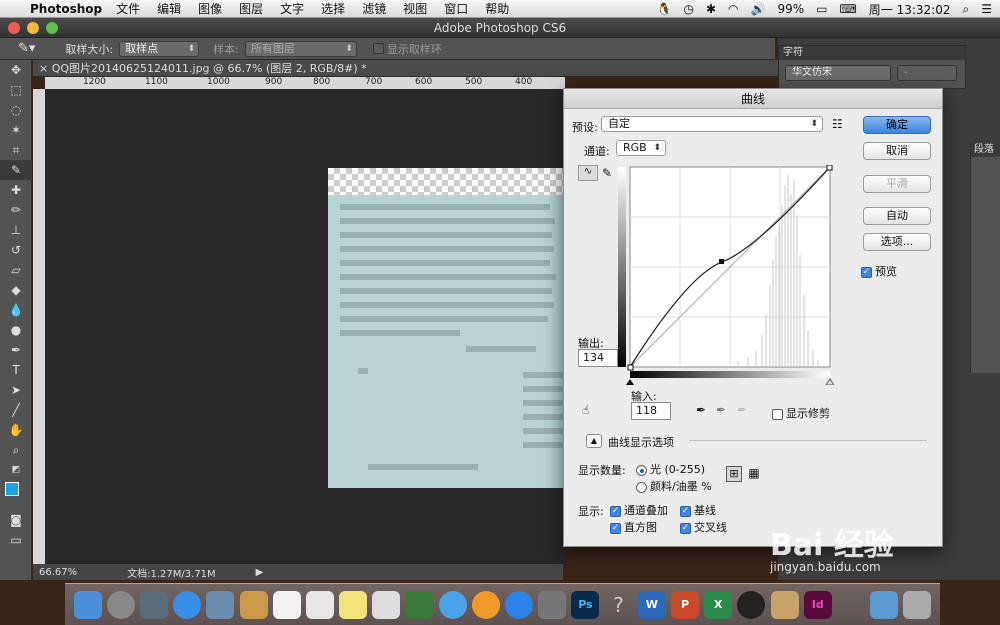  What do you see at coordinates (16, 230) in the screenshot?
I see `clone-stamp-tool-icon: ⊥` at bounding box center [16, 230].